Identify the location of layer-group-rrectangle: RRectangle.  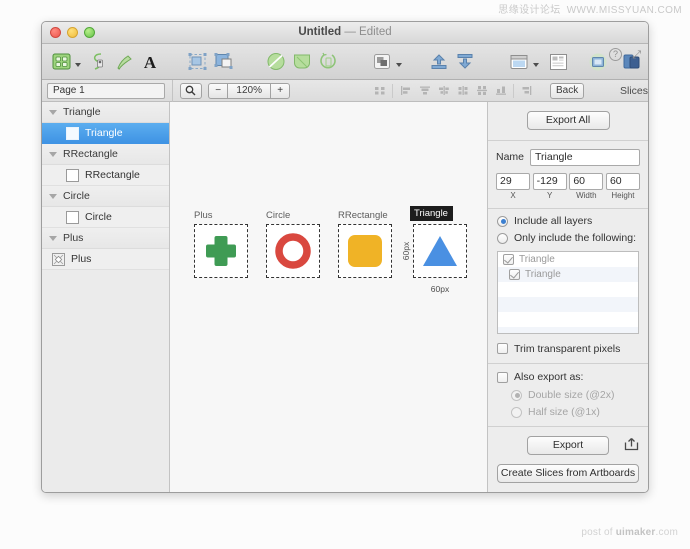
(105, 154).